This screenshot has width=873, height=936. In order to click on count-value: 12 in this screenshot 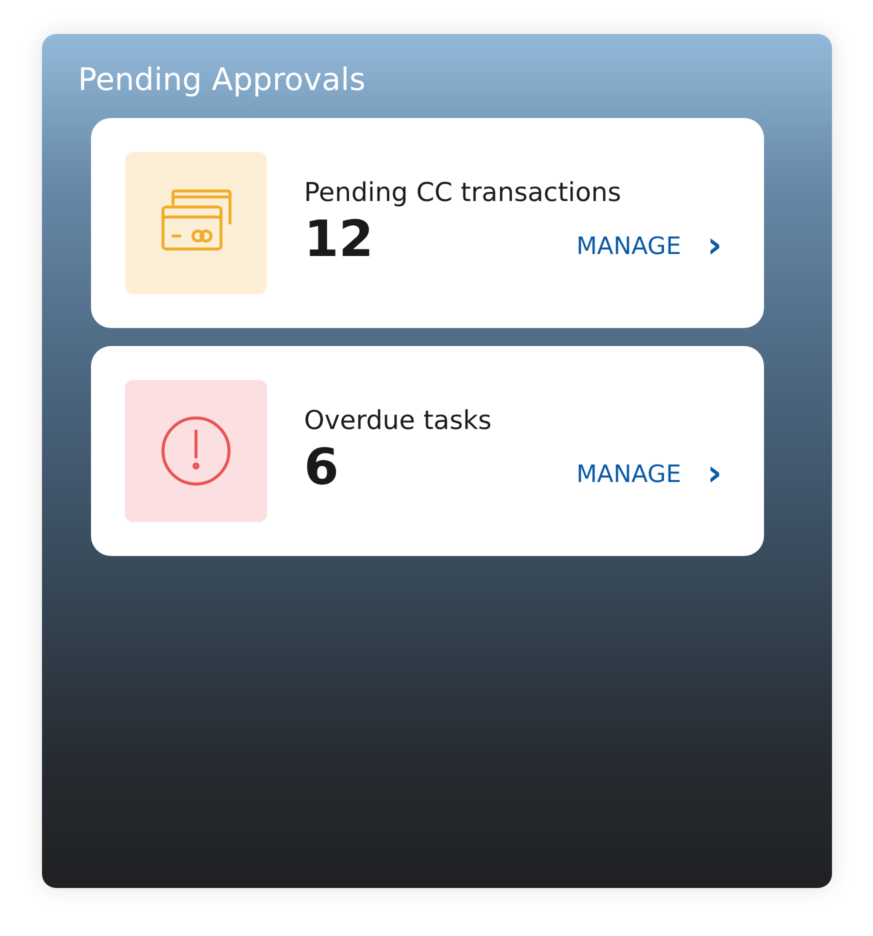, I will do `click(339, 238)`.